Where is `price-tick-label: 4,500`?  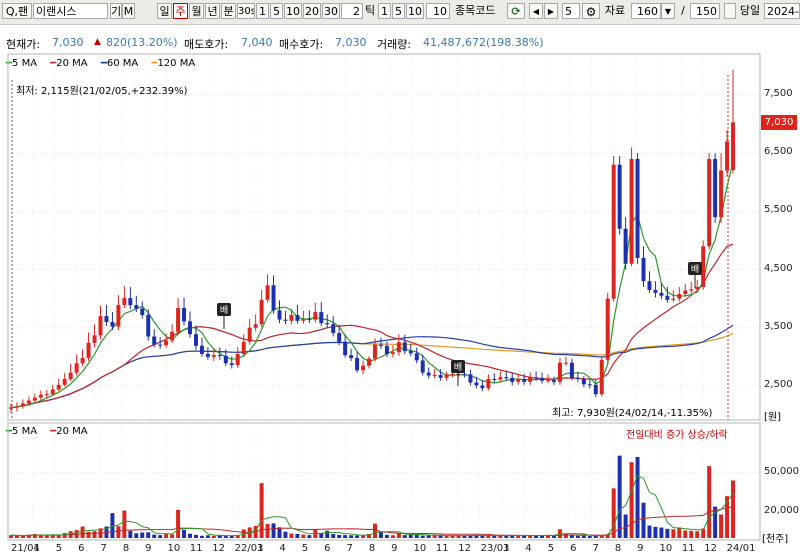 price-tick-label: 4,500 is located at coordinates (778, 268).